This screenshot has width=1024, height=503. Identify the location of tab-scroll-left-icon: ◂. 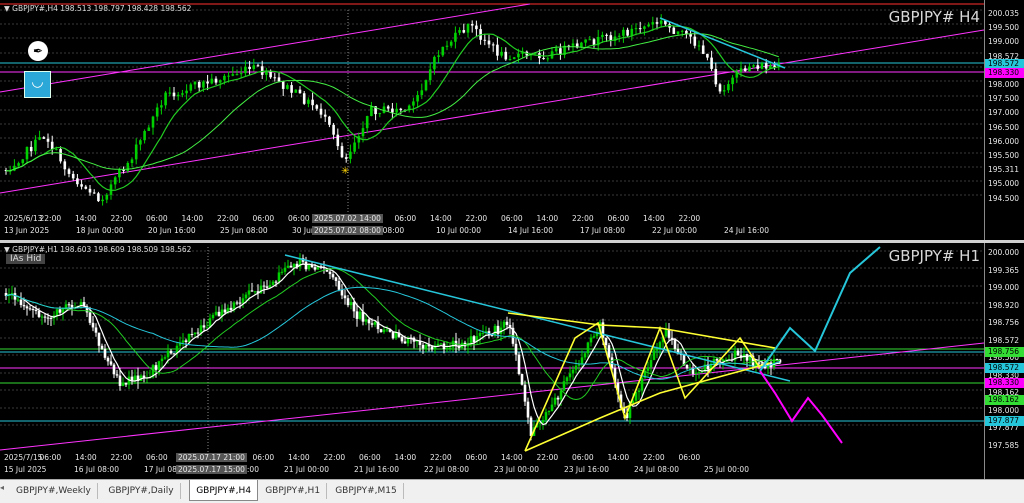
(4, 491).